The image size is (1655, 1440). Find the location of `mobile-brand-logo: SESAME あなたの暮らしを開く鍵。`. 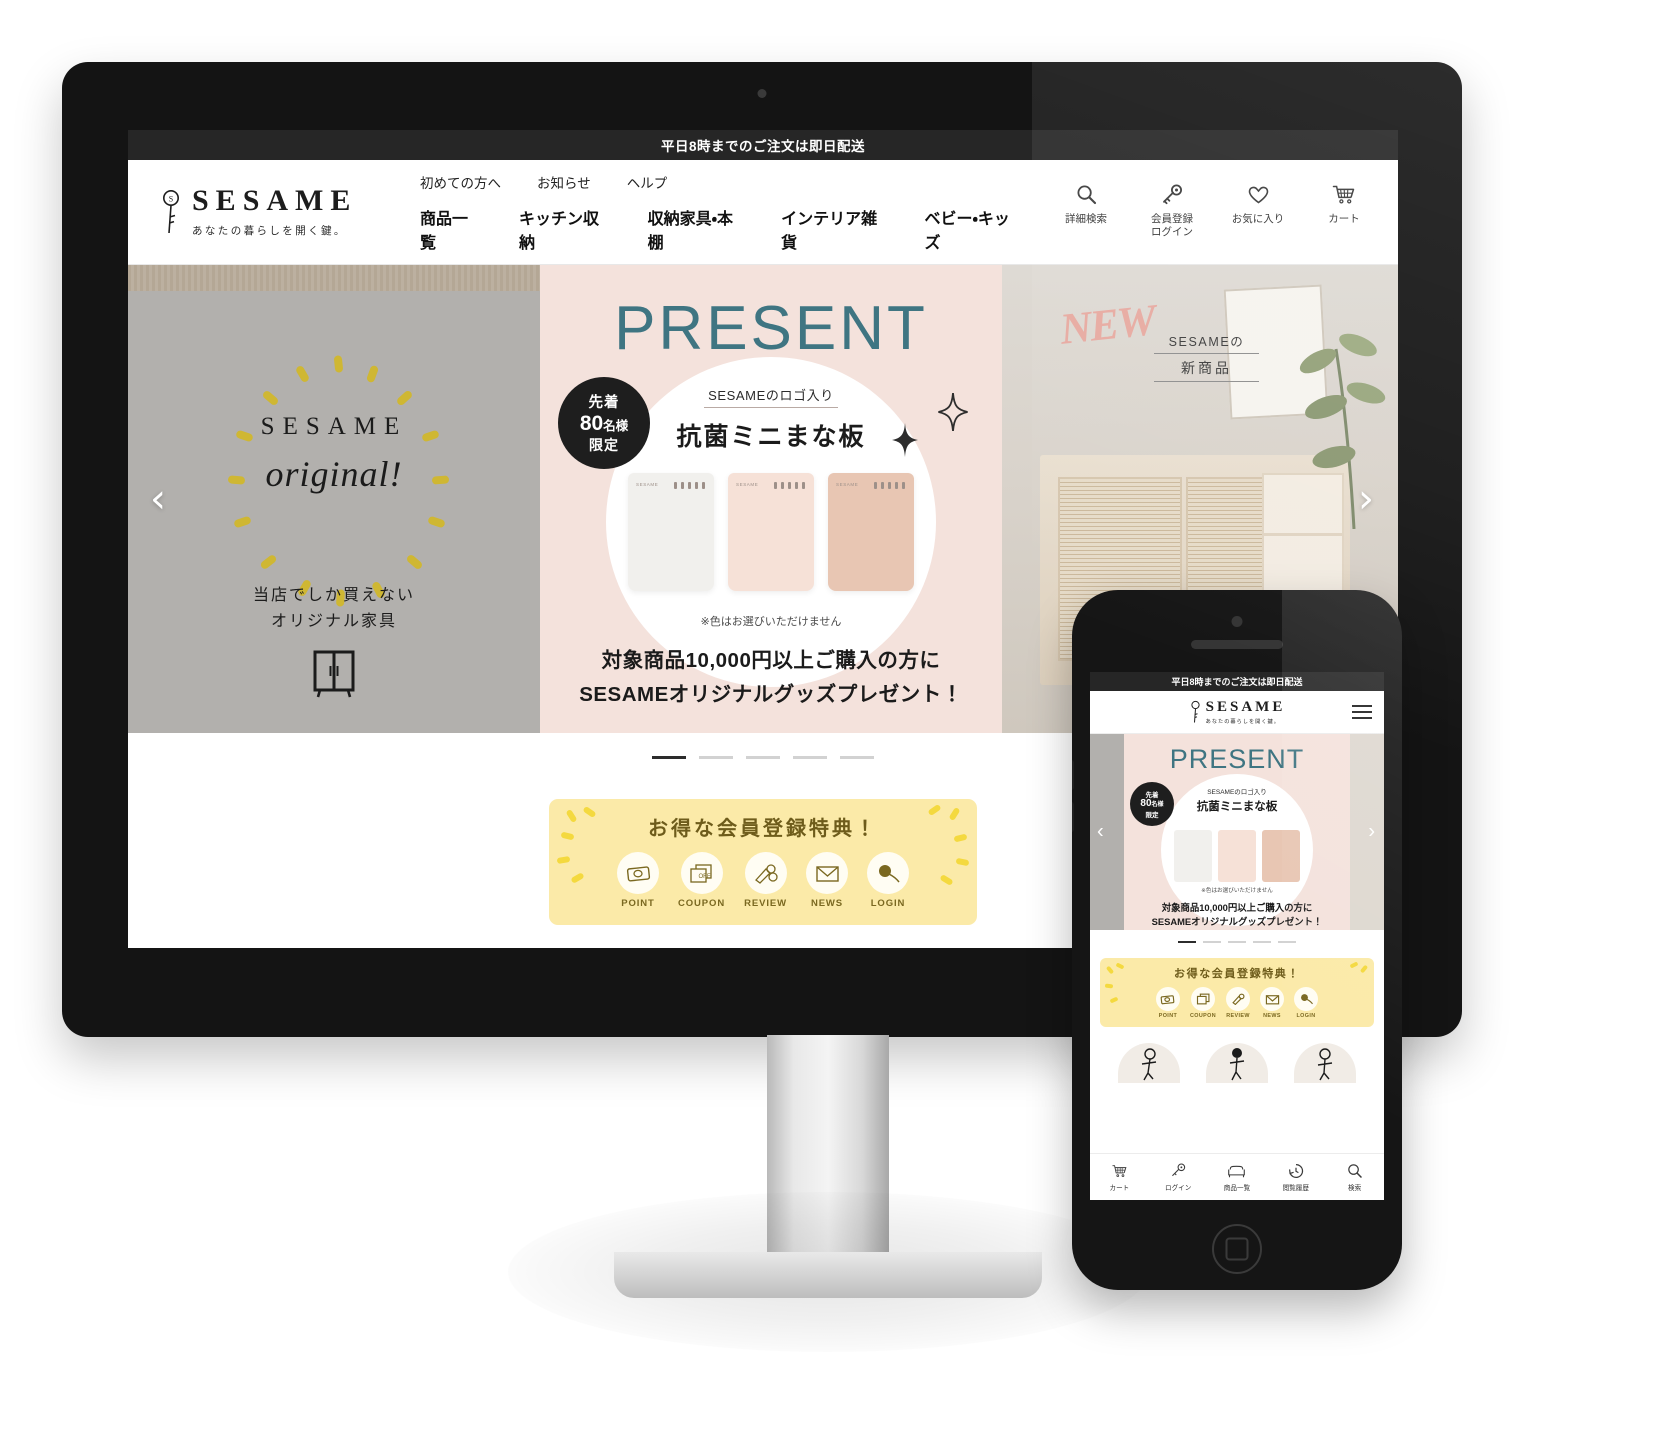

mobile-brand-logo: SESAME あなたの暮らしを開く鍵。 is located at coordinates (1237, 712).